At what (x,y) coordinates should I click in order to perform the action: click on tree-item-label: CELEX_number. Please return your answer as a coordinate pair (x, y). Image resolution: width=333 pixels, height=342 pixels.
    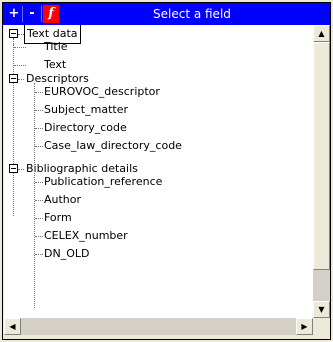
    Looking at the image, I should click on (86, 235).